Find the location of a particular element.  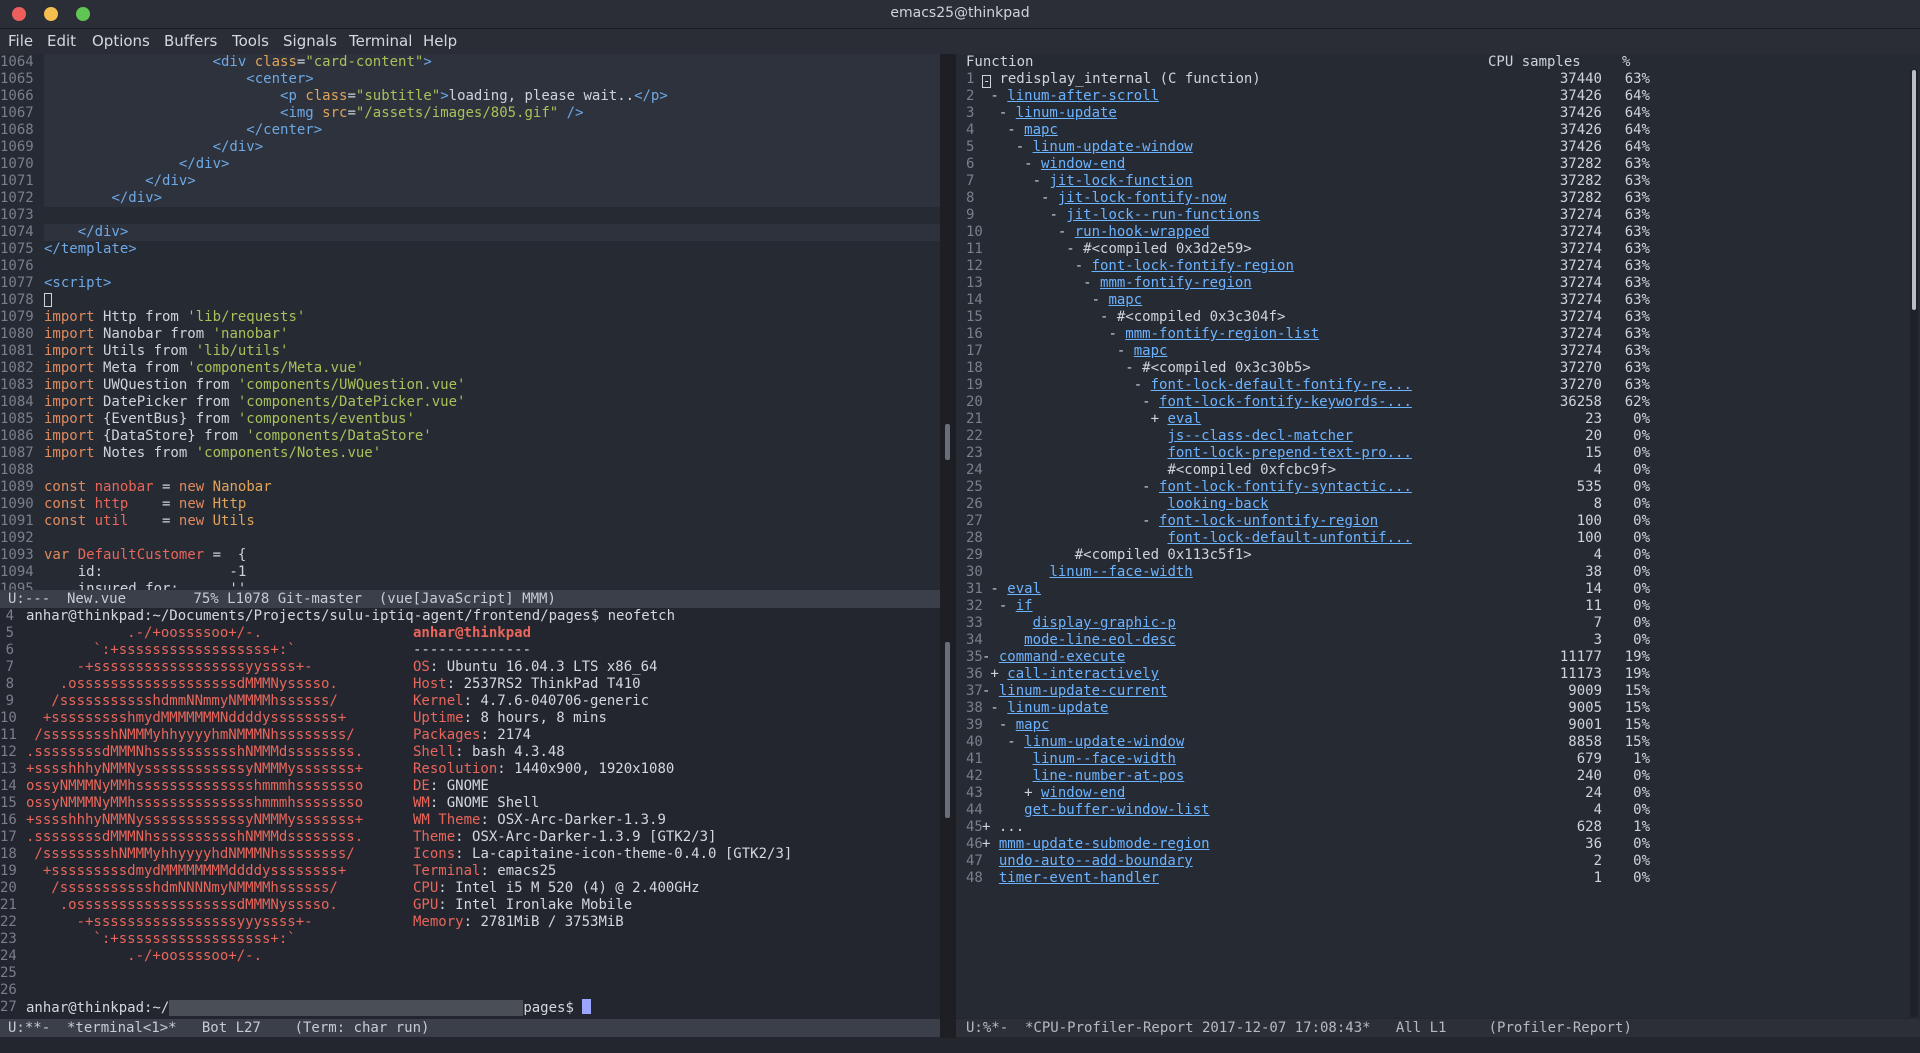

profiler-row: + mmm-update-submode-region is located at coordinates (1096, 844).